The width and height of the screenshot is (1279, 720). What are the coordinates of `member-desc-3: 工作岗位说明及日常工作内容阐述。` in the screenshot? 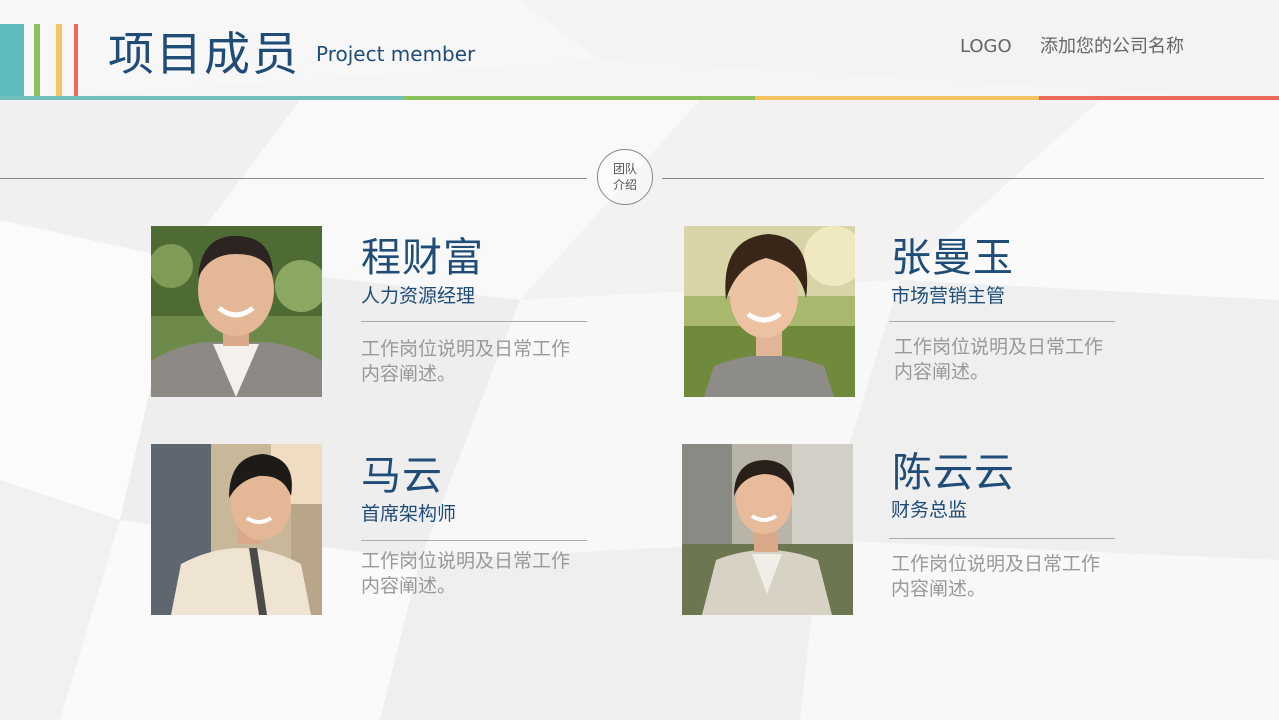 It's located at (466, 573).